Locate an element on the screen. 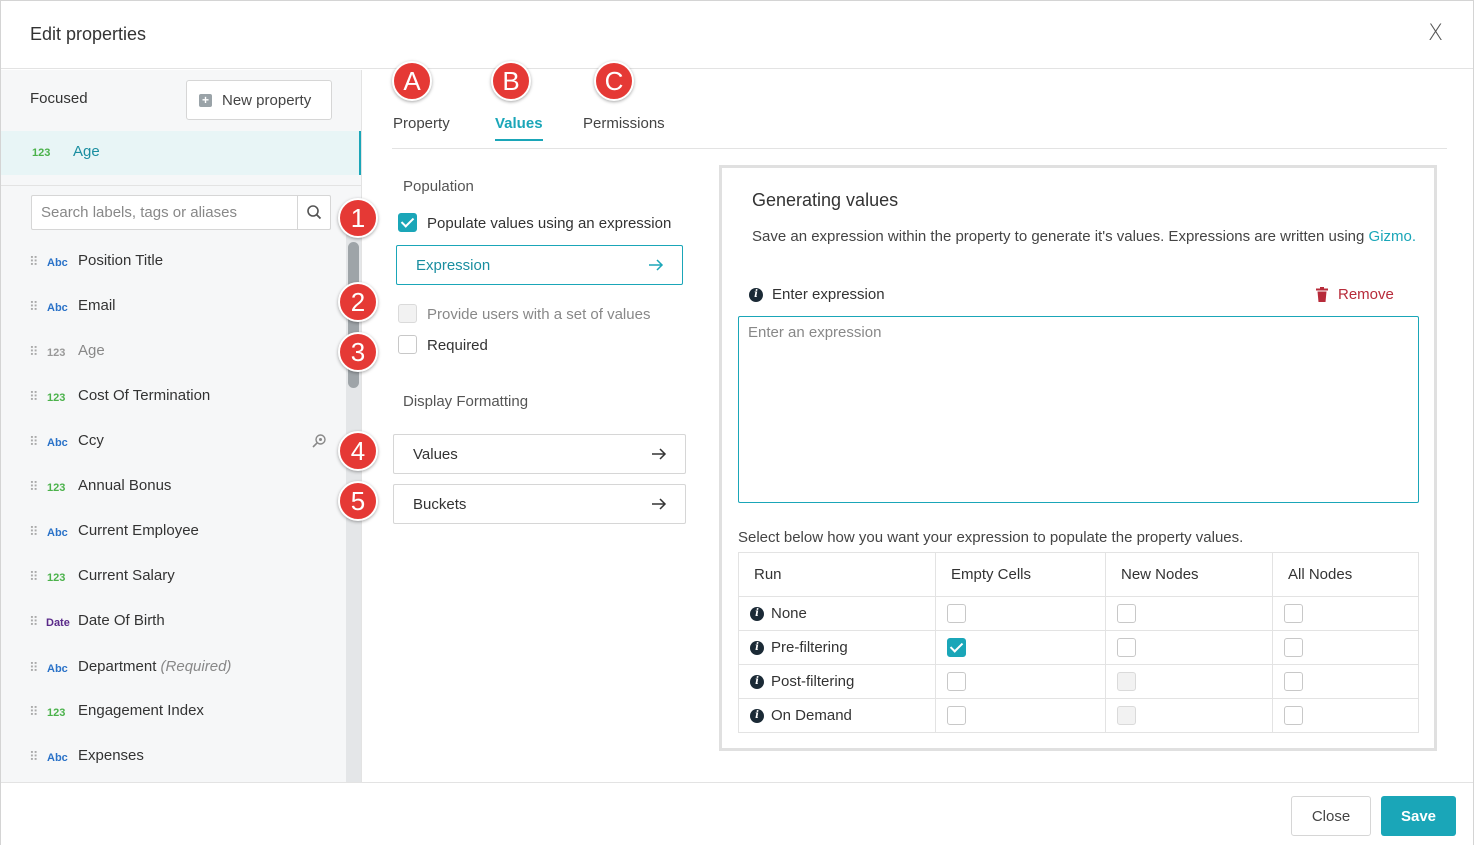 This screenshot has height=845, width=1474. expression-button: Expression is located at coordinates (539, 265).